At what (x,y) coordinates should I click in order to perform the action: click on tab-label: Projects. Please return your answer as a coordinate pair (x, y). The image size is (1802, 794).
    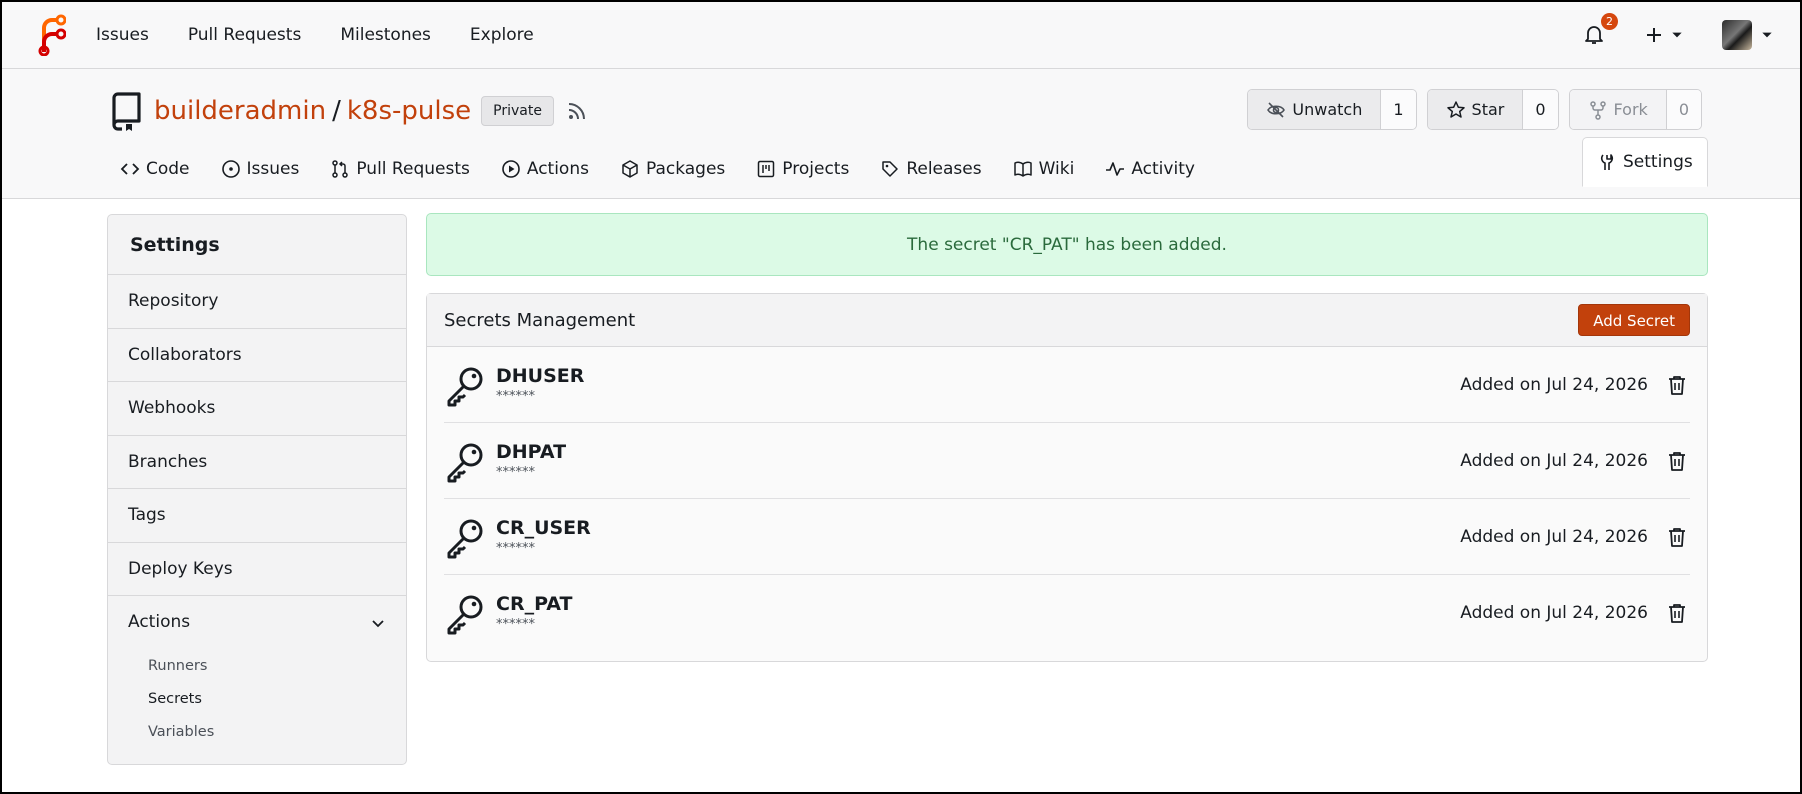
    Looking at the image, I should click on (816, 169).